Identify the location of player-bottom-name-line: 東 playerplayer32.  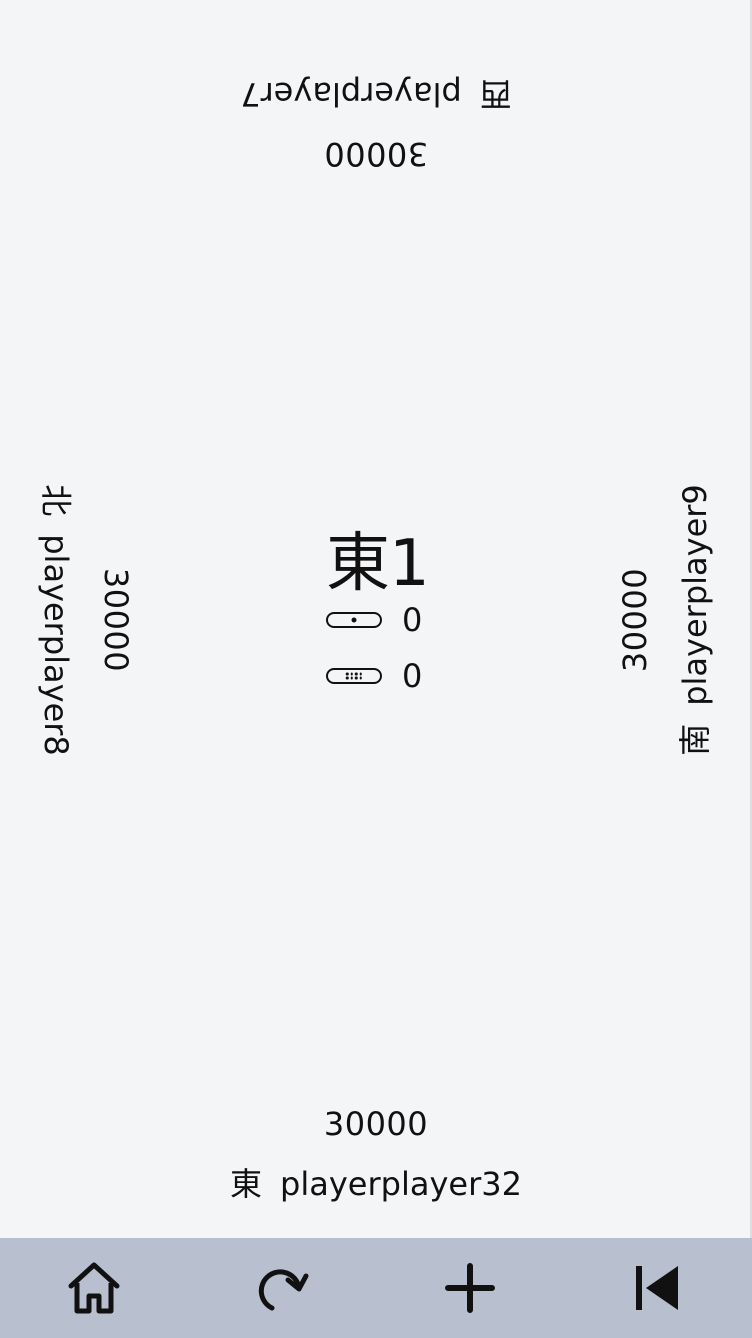
(376, 1184).